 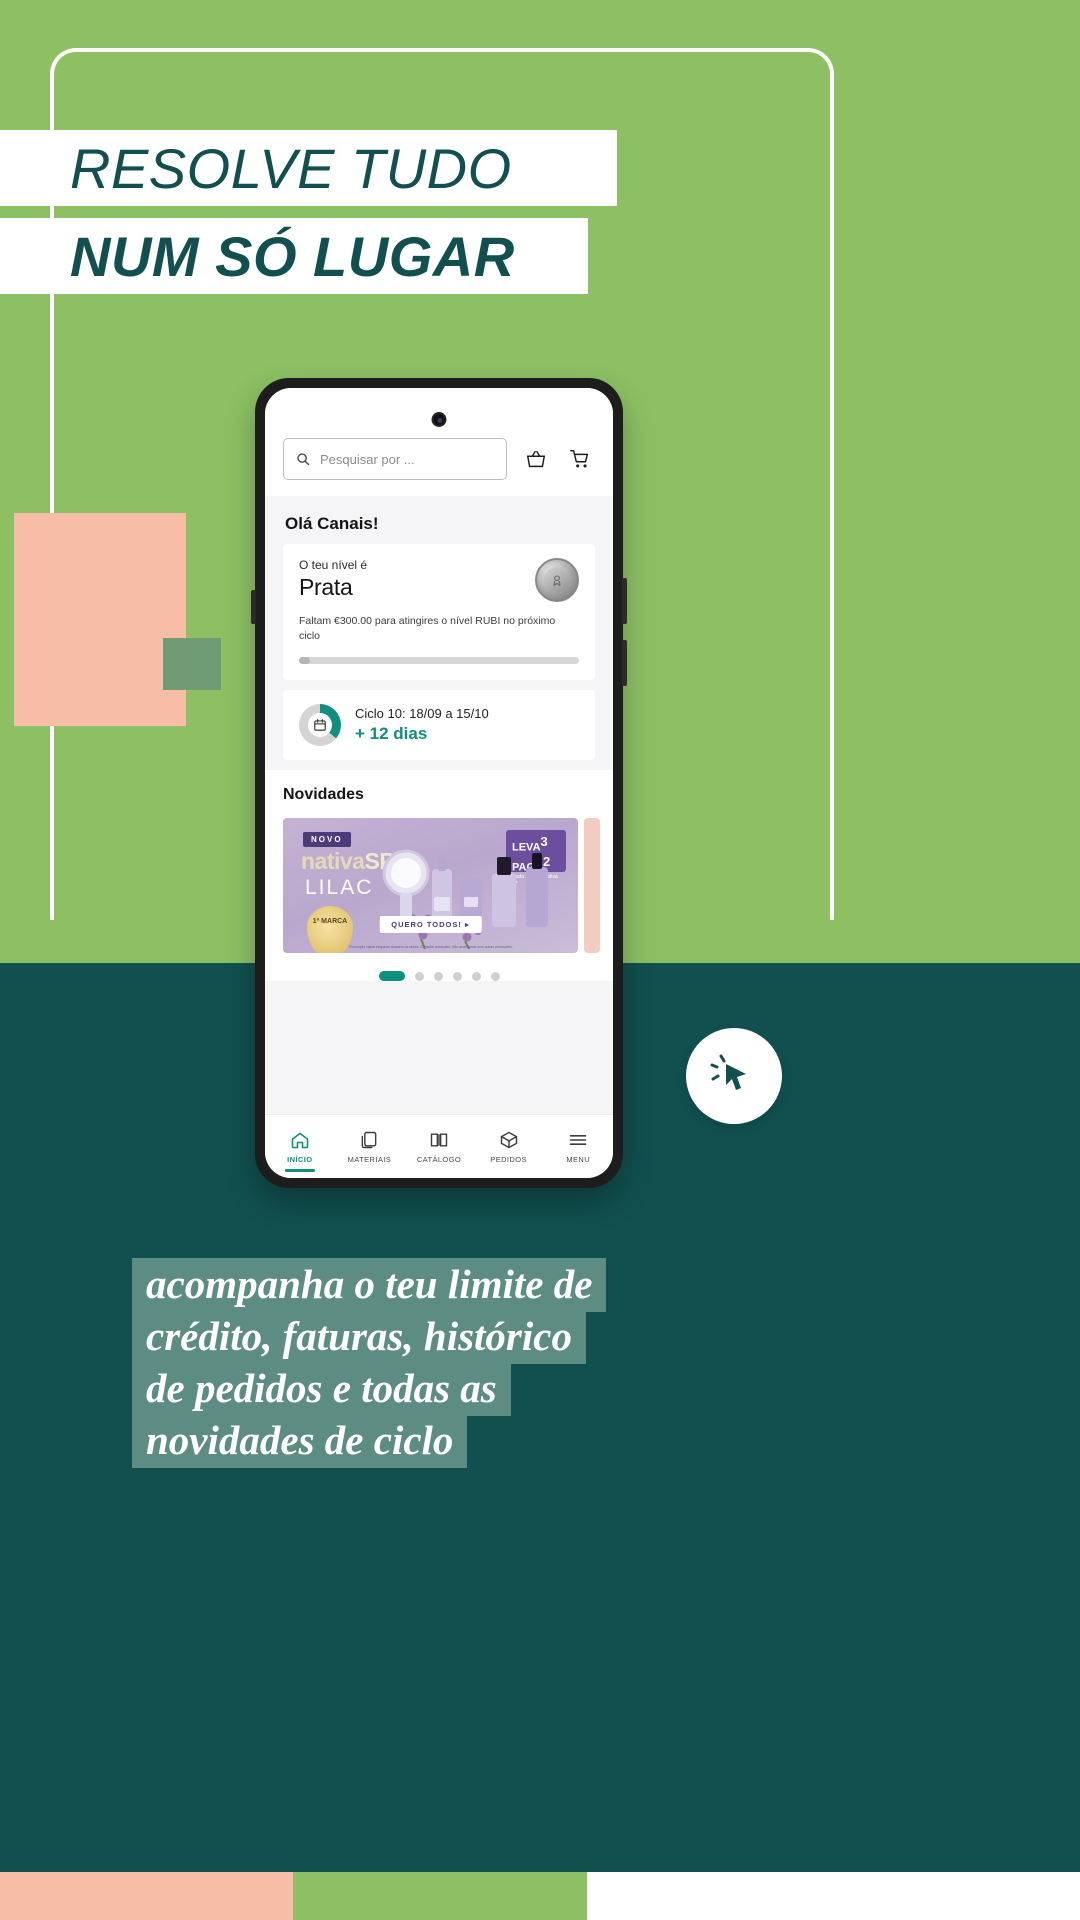 I want to click on click-cursor-icon, so click(x=734, y=1076).